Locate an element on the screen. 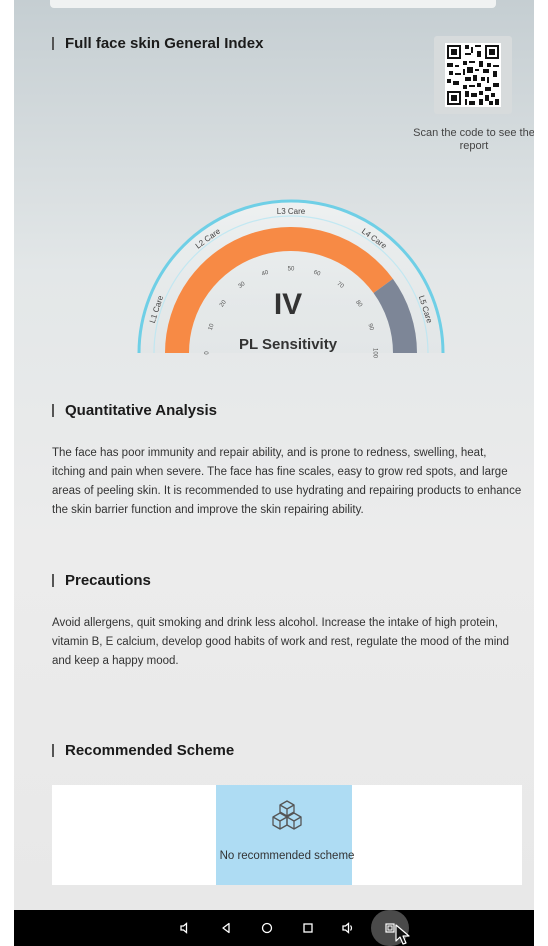 This screenshot has height=946, width=548. back-button is located at coordinates (226, 928).